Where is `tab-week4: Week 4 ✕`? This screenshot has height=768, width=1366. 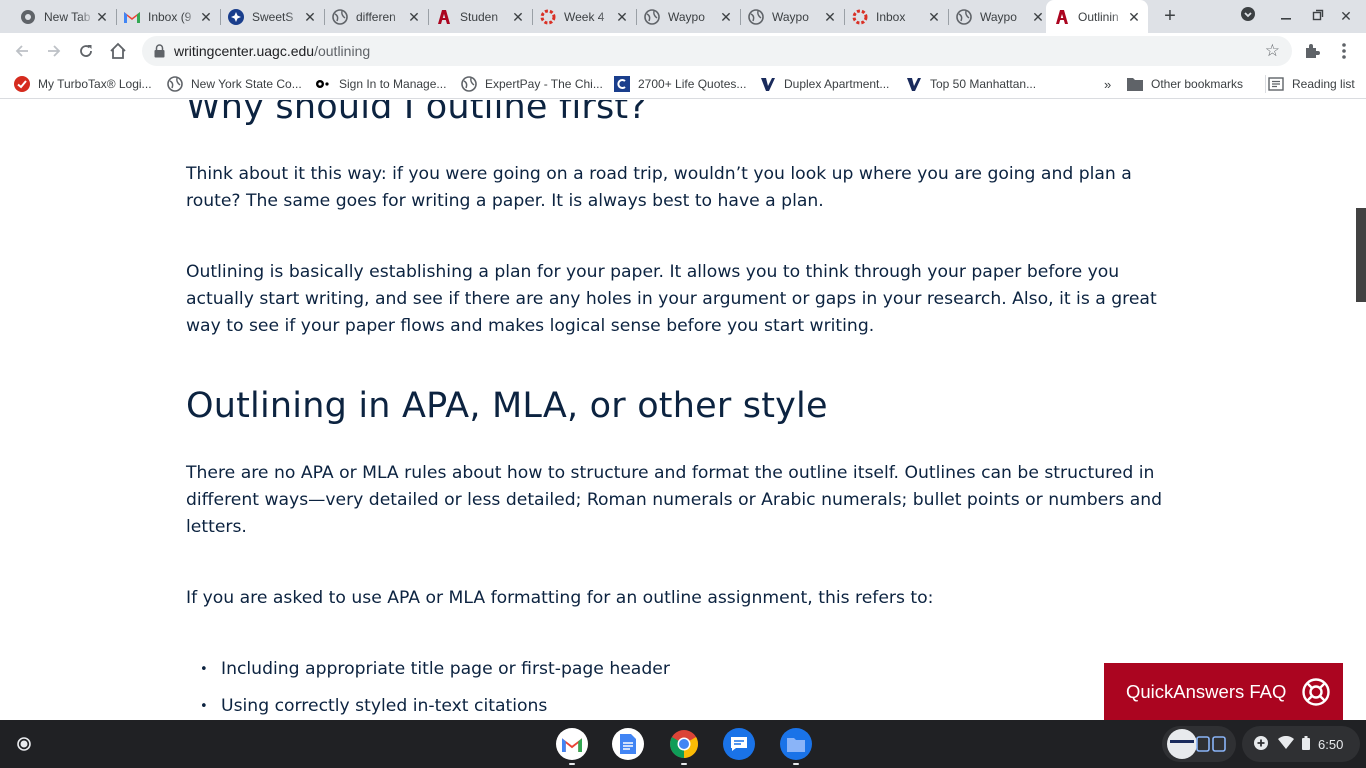
tab-week4: Week 4 ✕ is located at coordinates (584, 16).